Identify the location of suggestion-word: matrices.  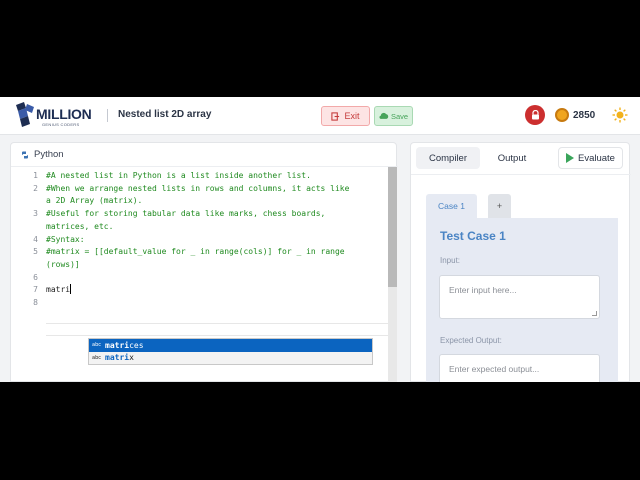
(124, 345).